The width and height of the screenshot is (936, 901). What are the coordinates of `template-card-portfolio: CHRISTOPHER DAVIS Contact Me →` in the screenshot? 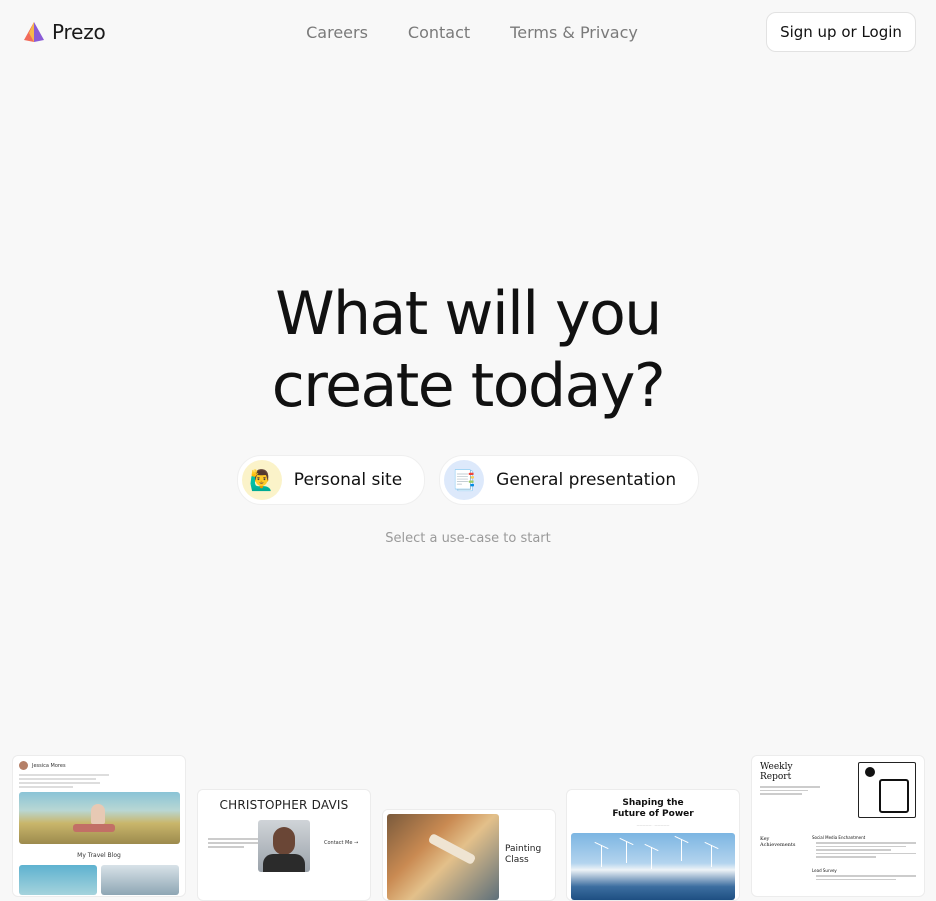 It's located at (284, 845).